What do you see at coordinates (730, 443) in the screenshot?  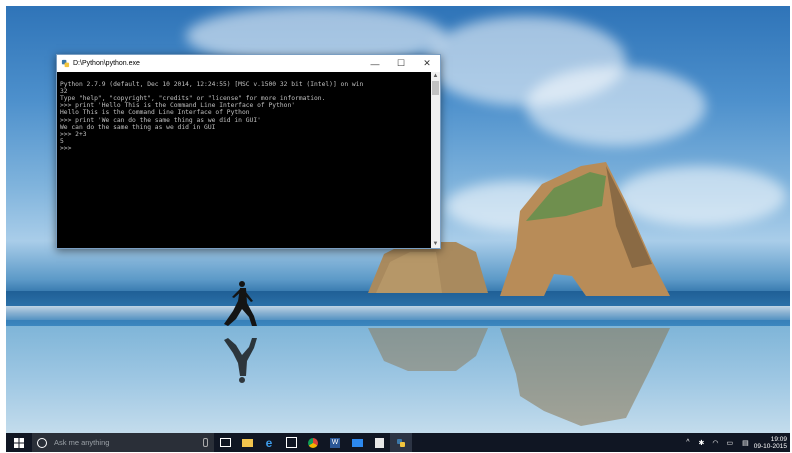 I see `battery-icon: ▭` at bounding box center [730, 443].